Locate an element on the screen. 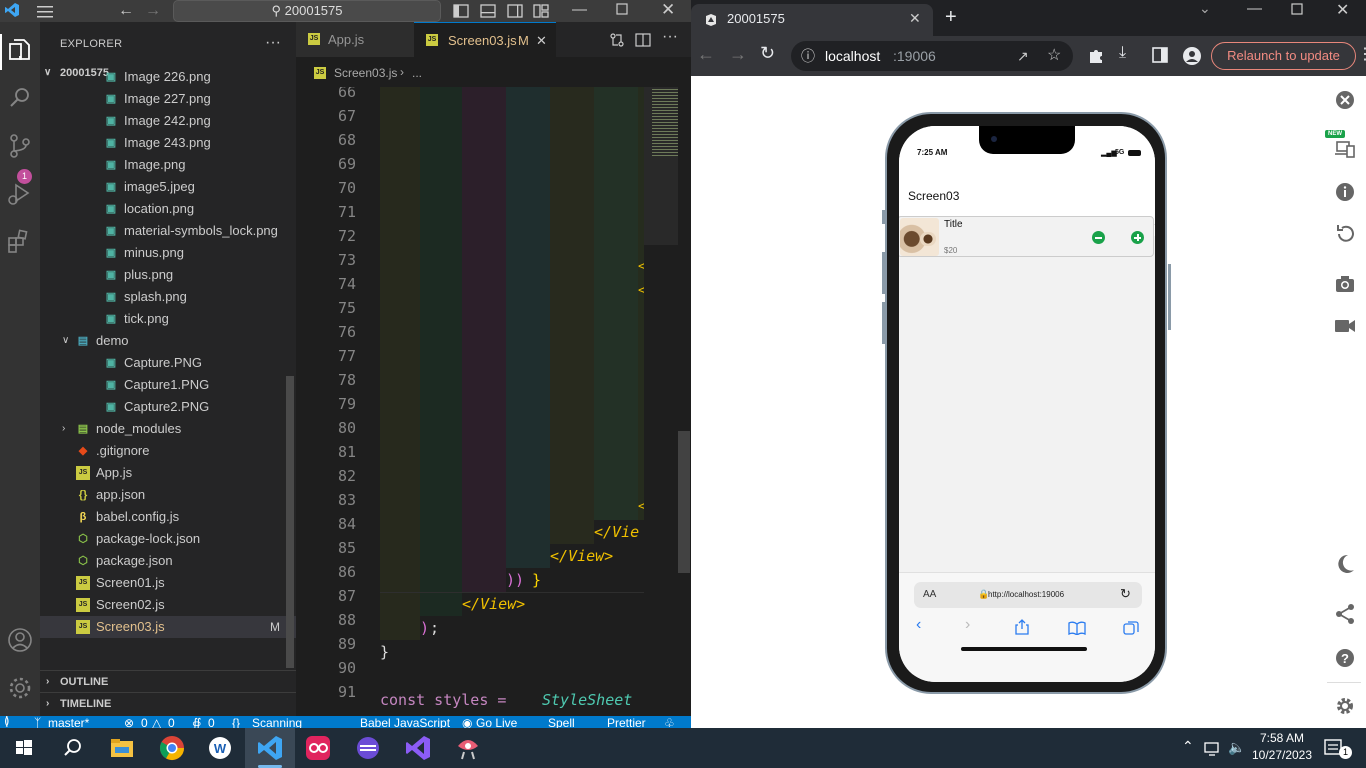  tree-file: ▣ splash.png is located at coordinates (168, 297).